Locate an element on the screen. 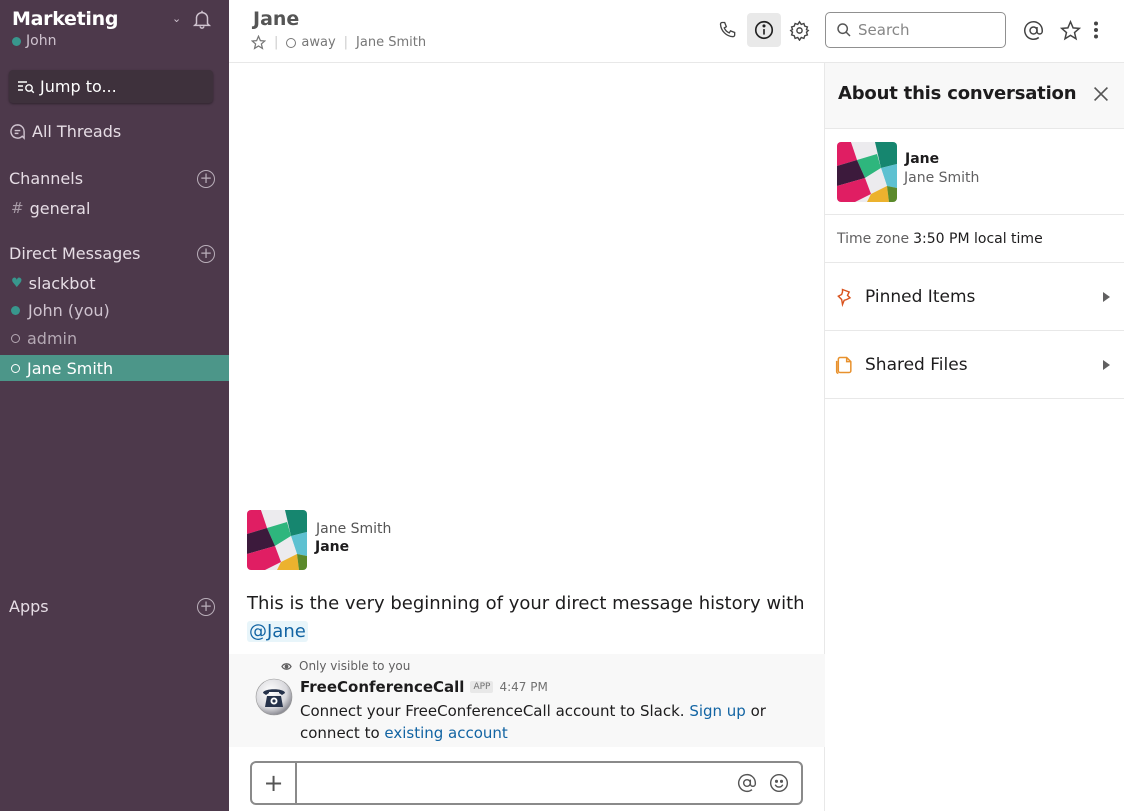 This screenshot has width=1124, height=811. panel-title: About this conversation is located at coordinates (957, 93).